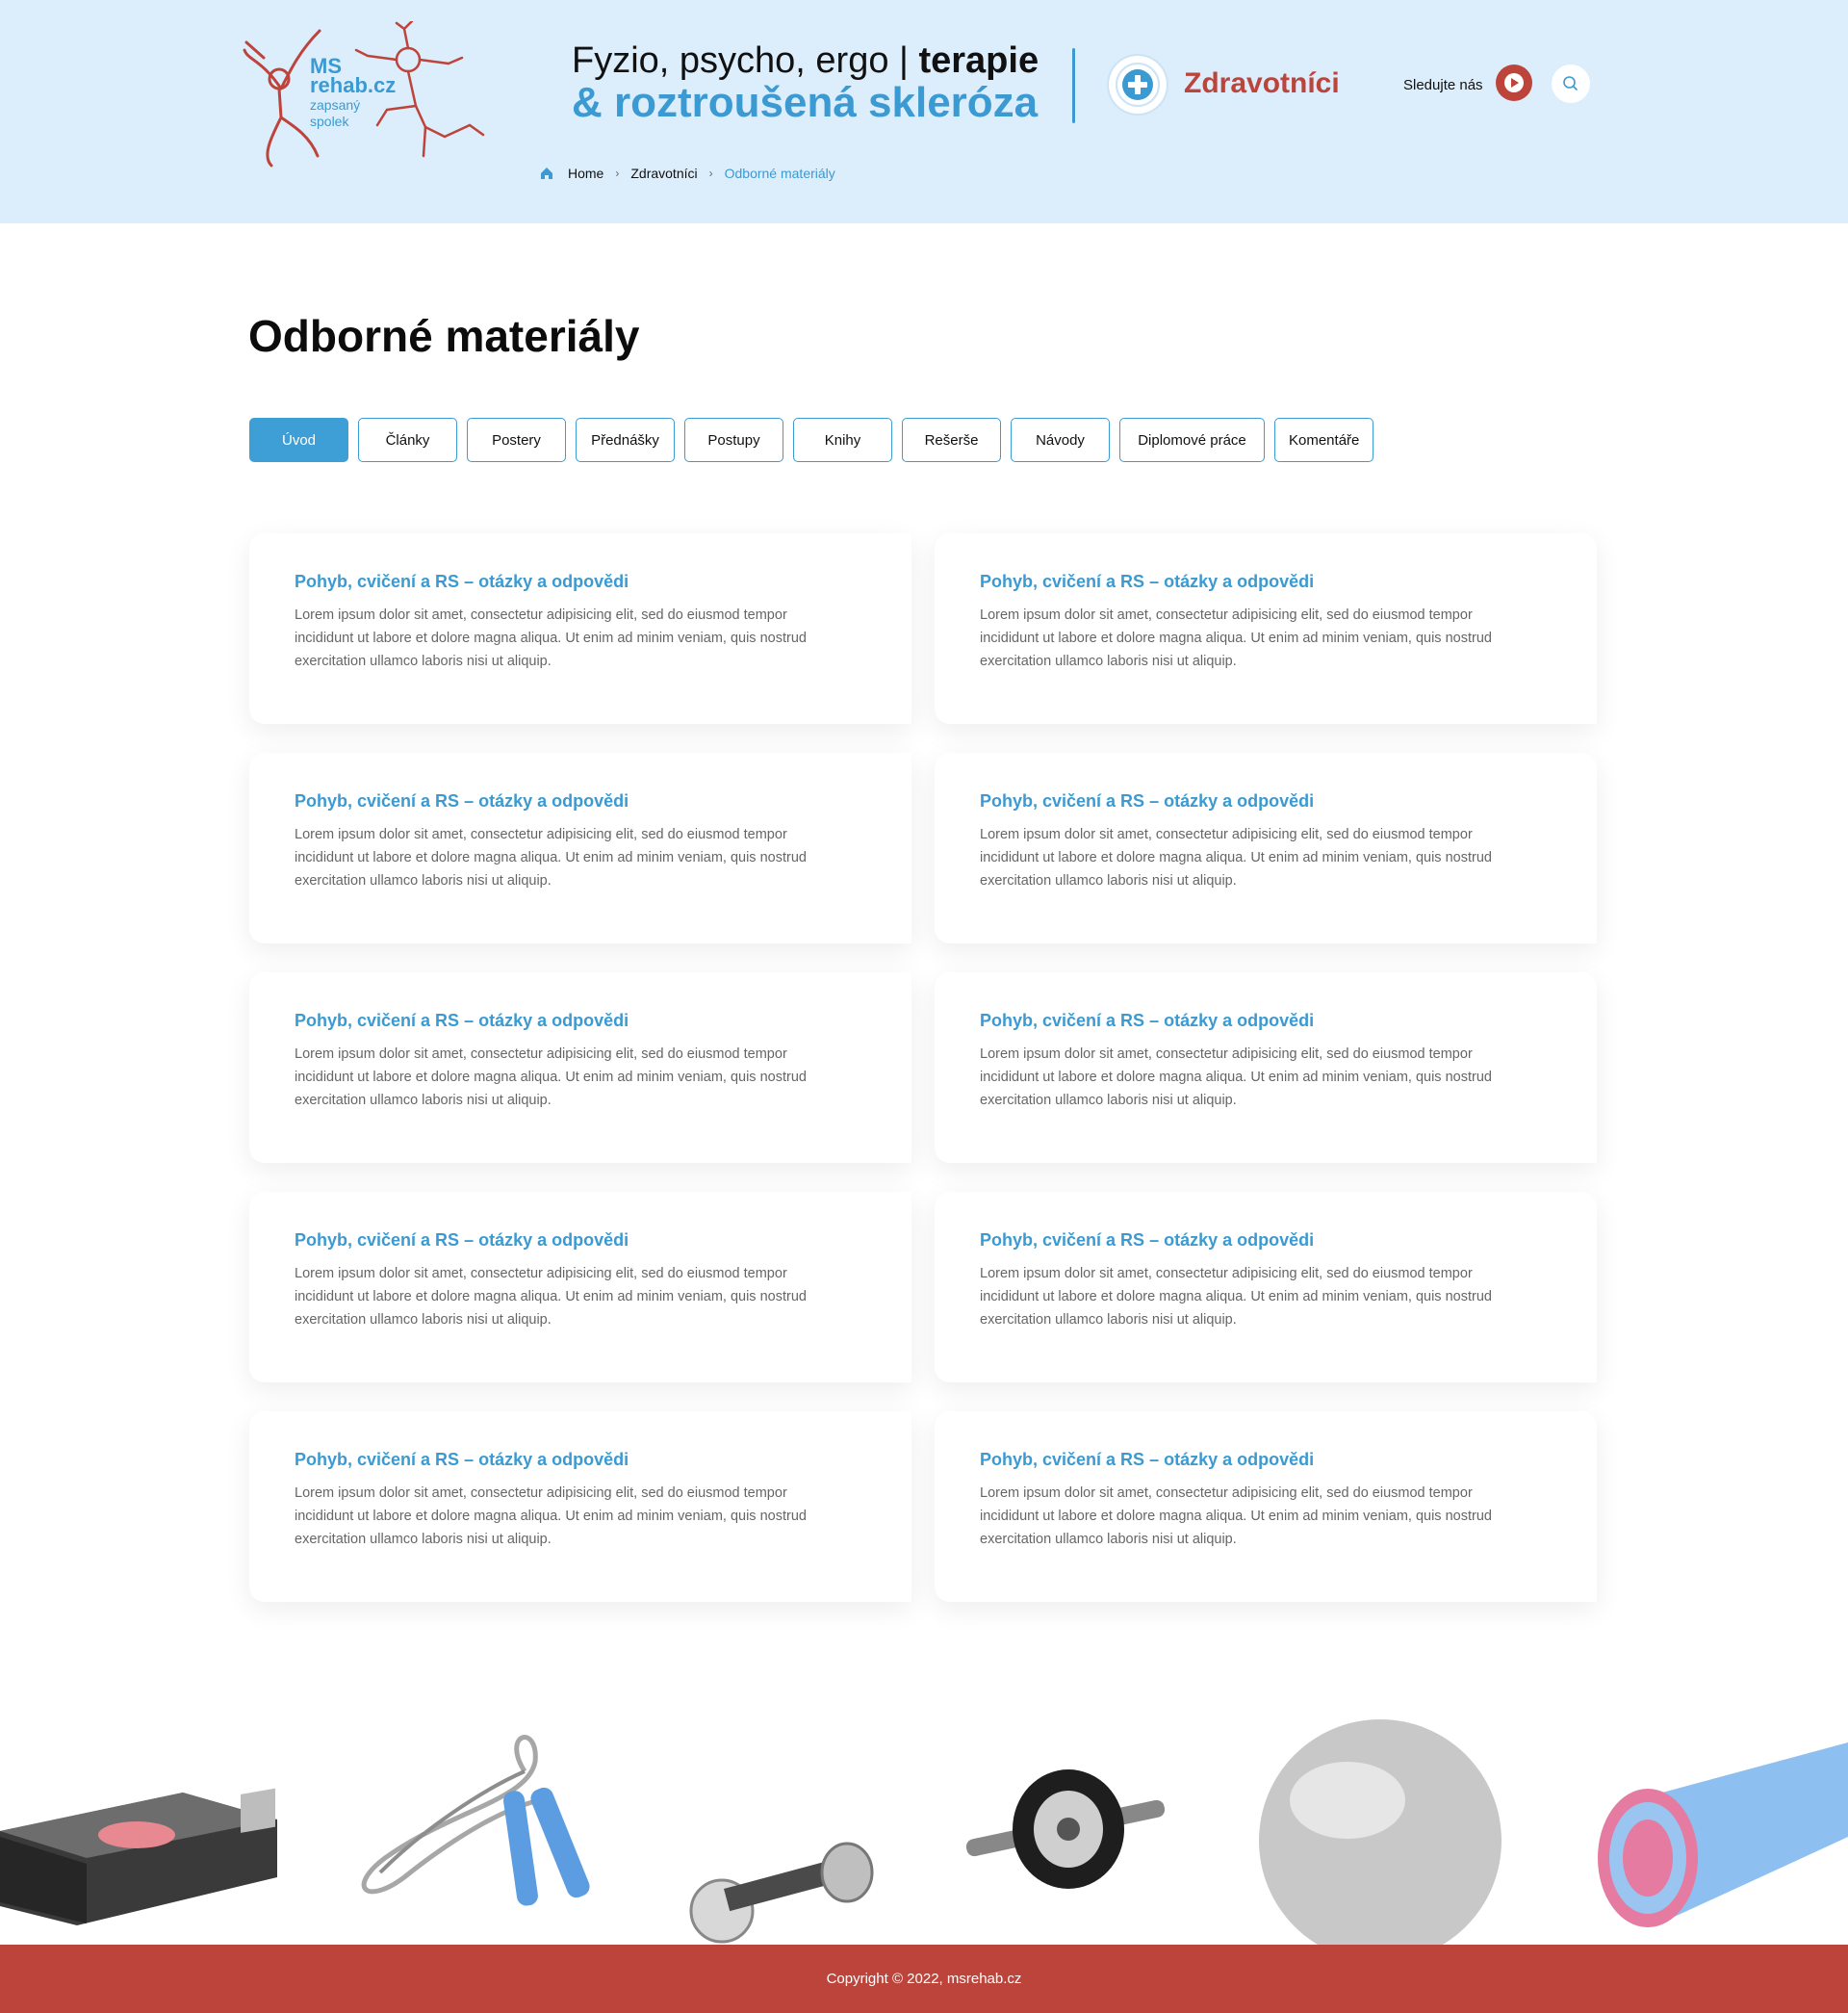 The image size is (1848, 2013). Describe the element at coordinates (1262, 83) in the screenshot. I see `section-title: Zdravotníci` at that location.